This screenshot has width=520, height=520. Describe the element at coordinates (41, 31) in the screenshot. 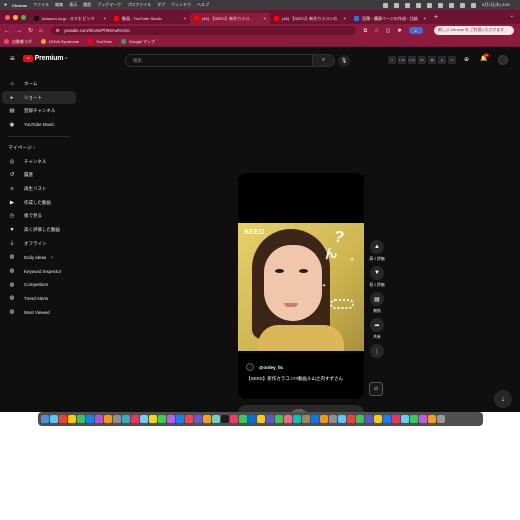

I see `home-icon: ⌂` at that location.